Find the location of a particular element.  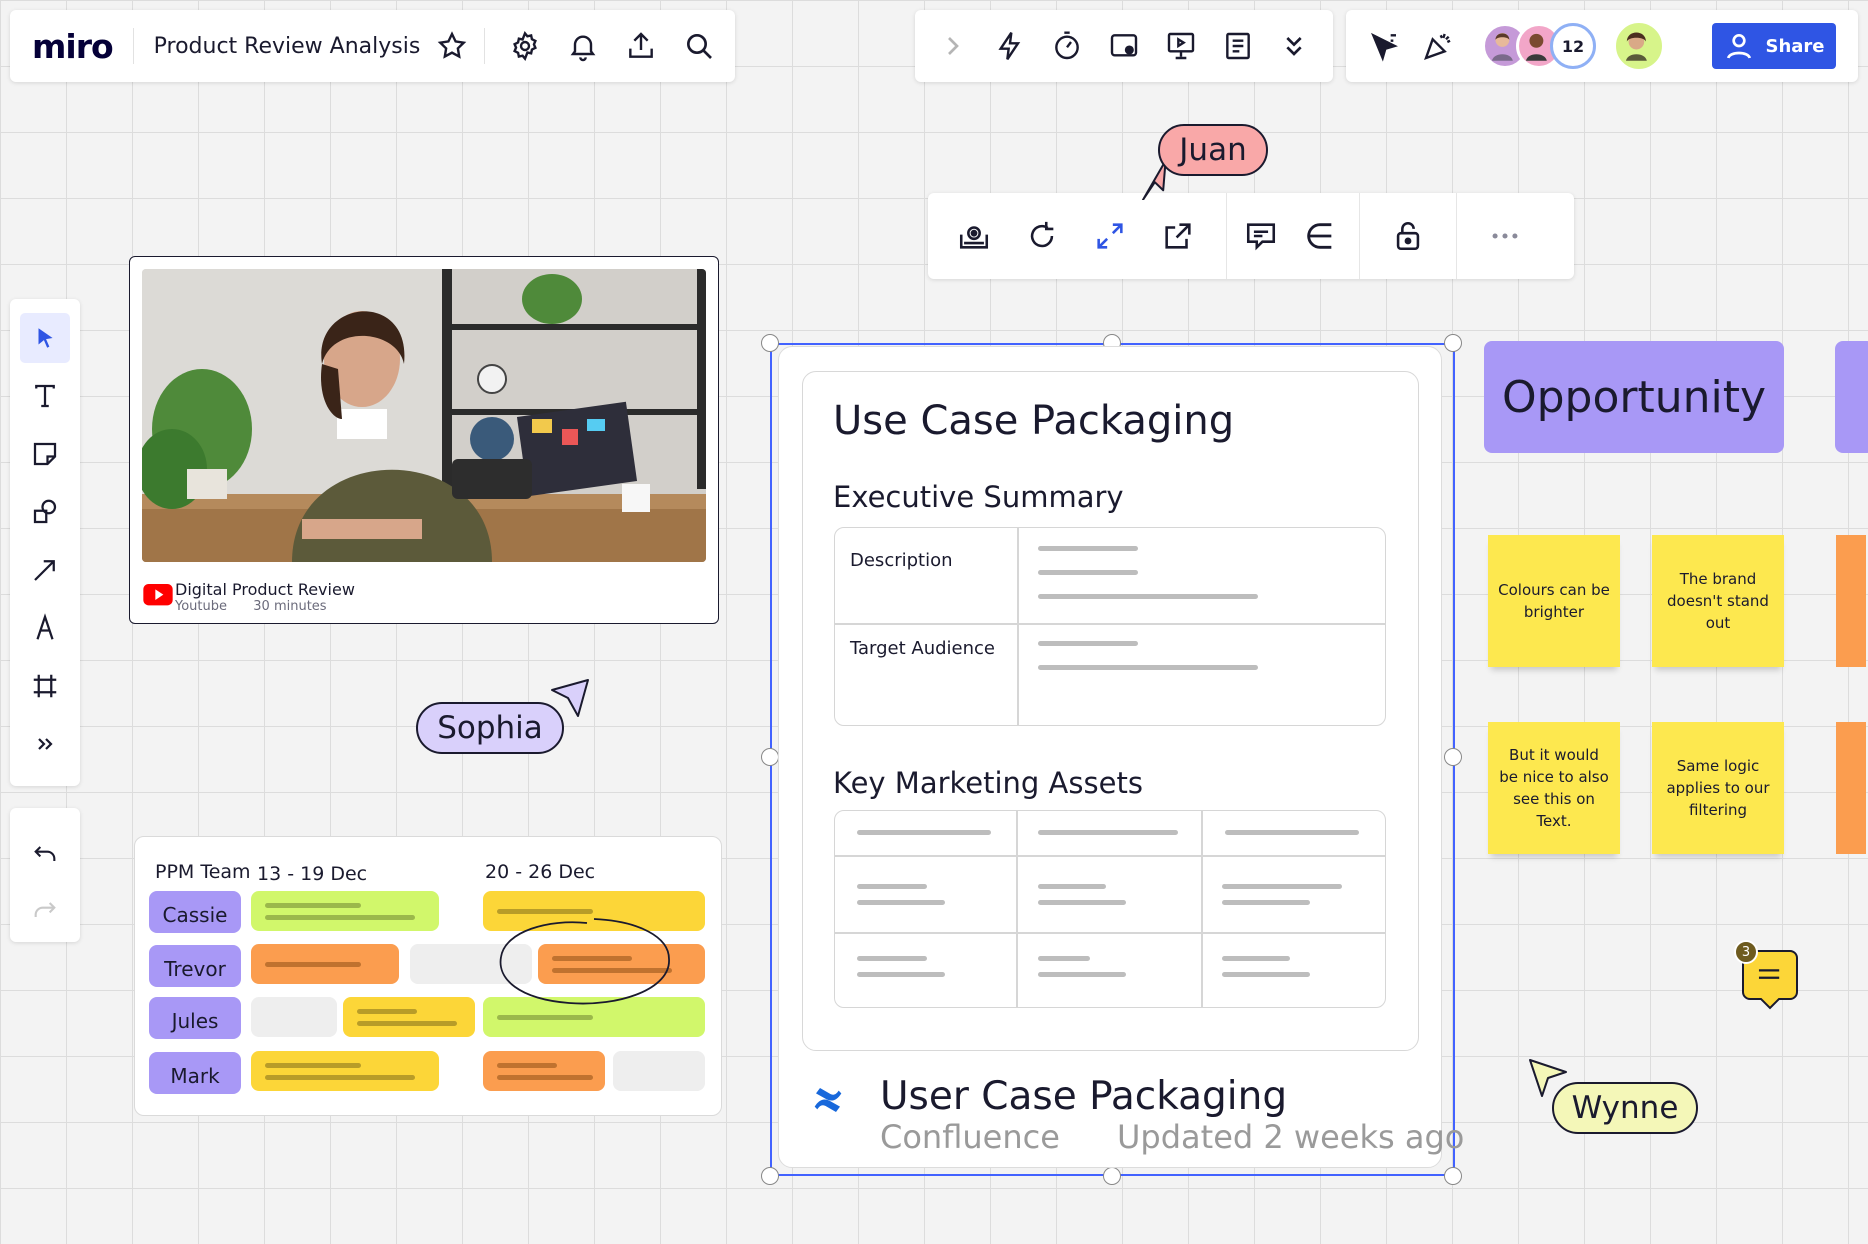

shapes-icon is located at coordinates (45, 512).